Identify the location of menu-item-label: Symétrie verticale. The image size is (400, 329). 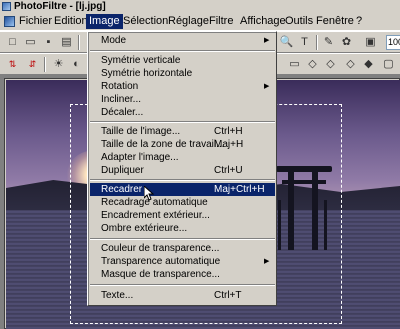
(141, 60).